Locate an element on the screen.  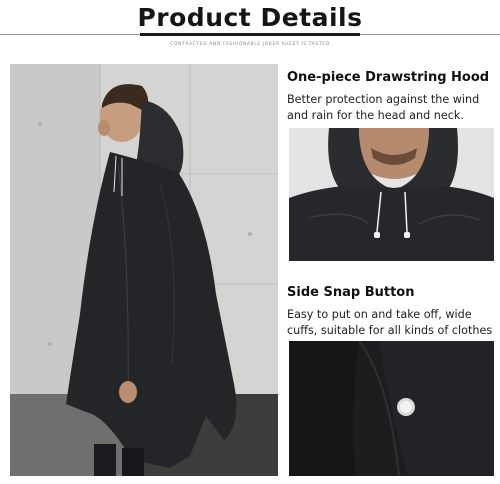
feature-desc-snap-line2: cuffs, suitable for all kinds of clothes is located at coordinates (390, 330).